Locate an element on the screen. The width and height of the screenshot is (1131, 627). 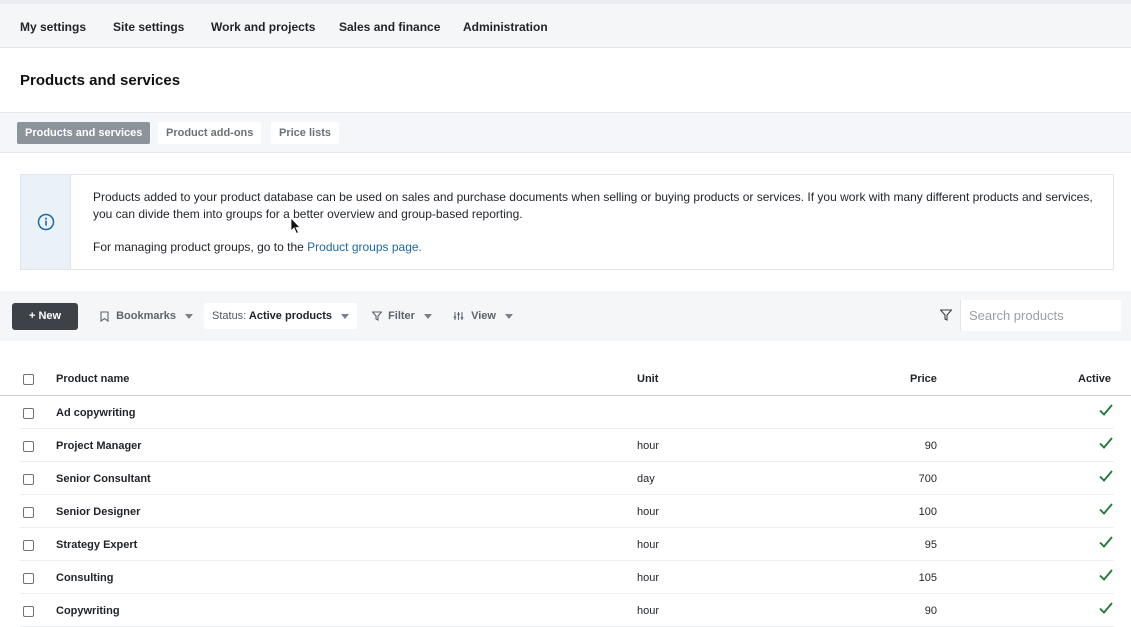
product-groups-link: Product groups page. is located at coordinates (364, 247).